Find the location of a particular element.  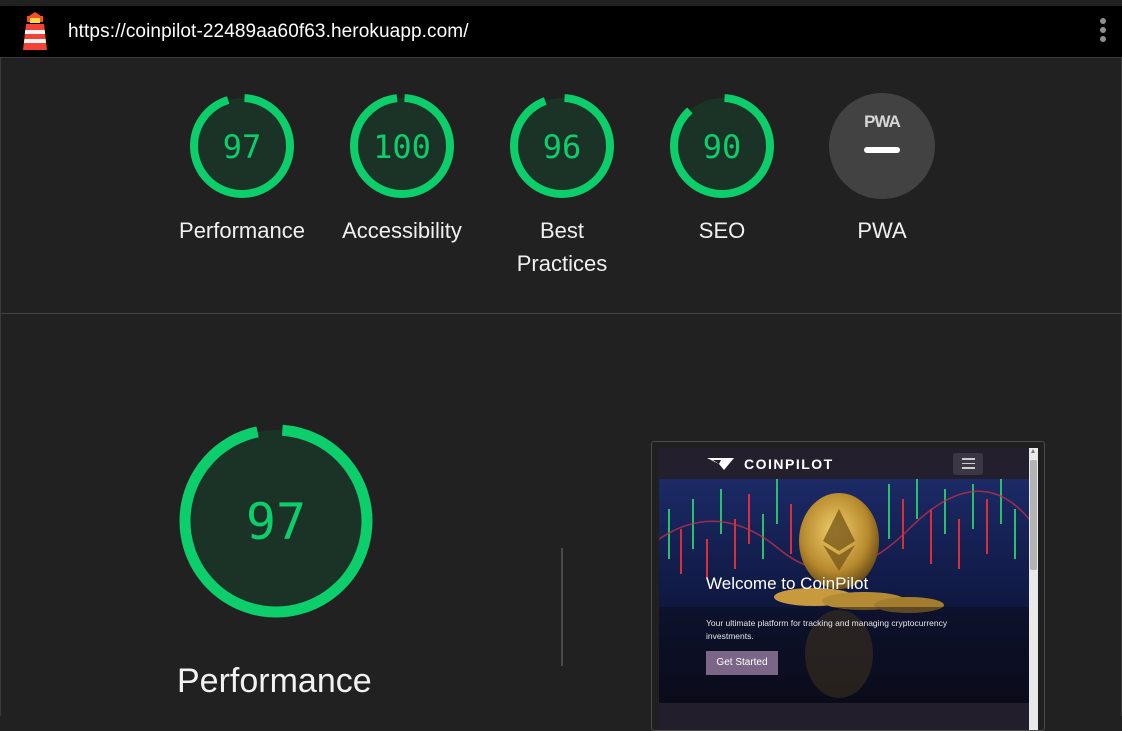

hamburger-menu-icon is located at coordinates (968, 464).